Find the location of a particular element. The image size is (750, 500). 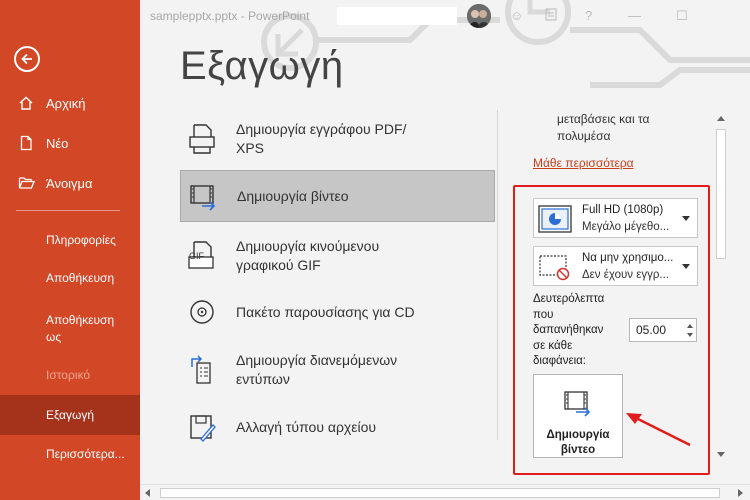

label-line: Δευτερόλεπτα is located at coordinates (569, 299).